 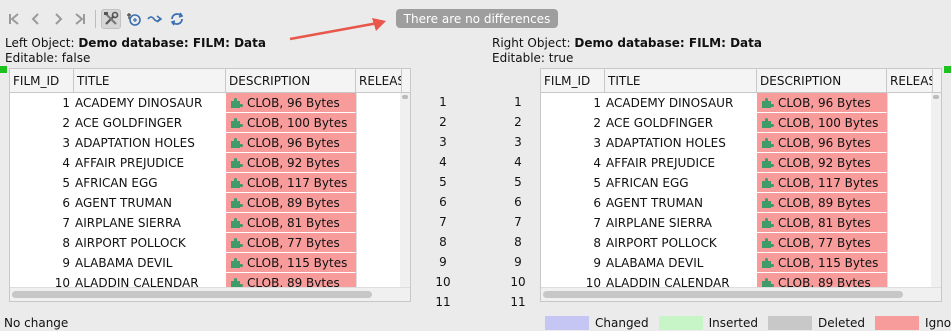 What do you see at coordinates (741, 294) in the screenshot?
I see `right-horizontal-scrollbar` at bounding box center [741, 294].